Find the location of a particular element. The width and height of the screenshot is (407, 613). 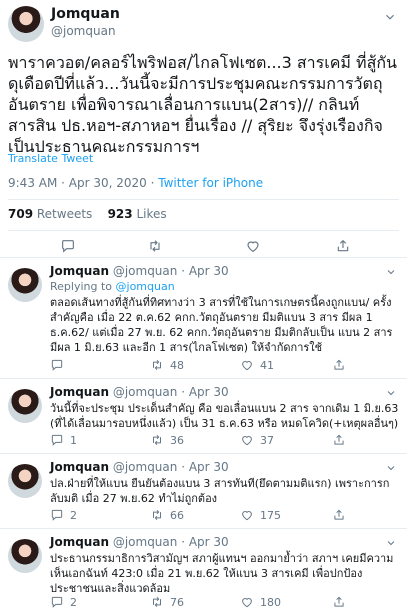

likes-stat: 923 Likes is located at coordinates (137, 214).